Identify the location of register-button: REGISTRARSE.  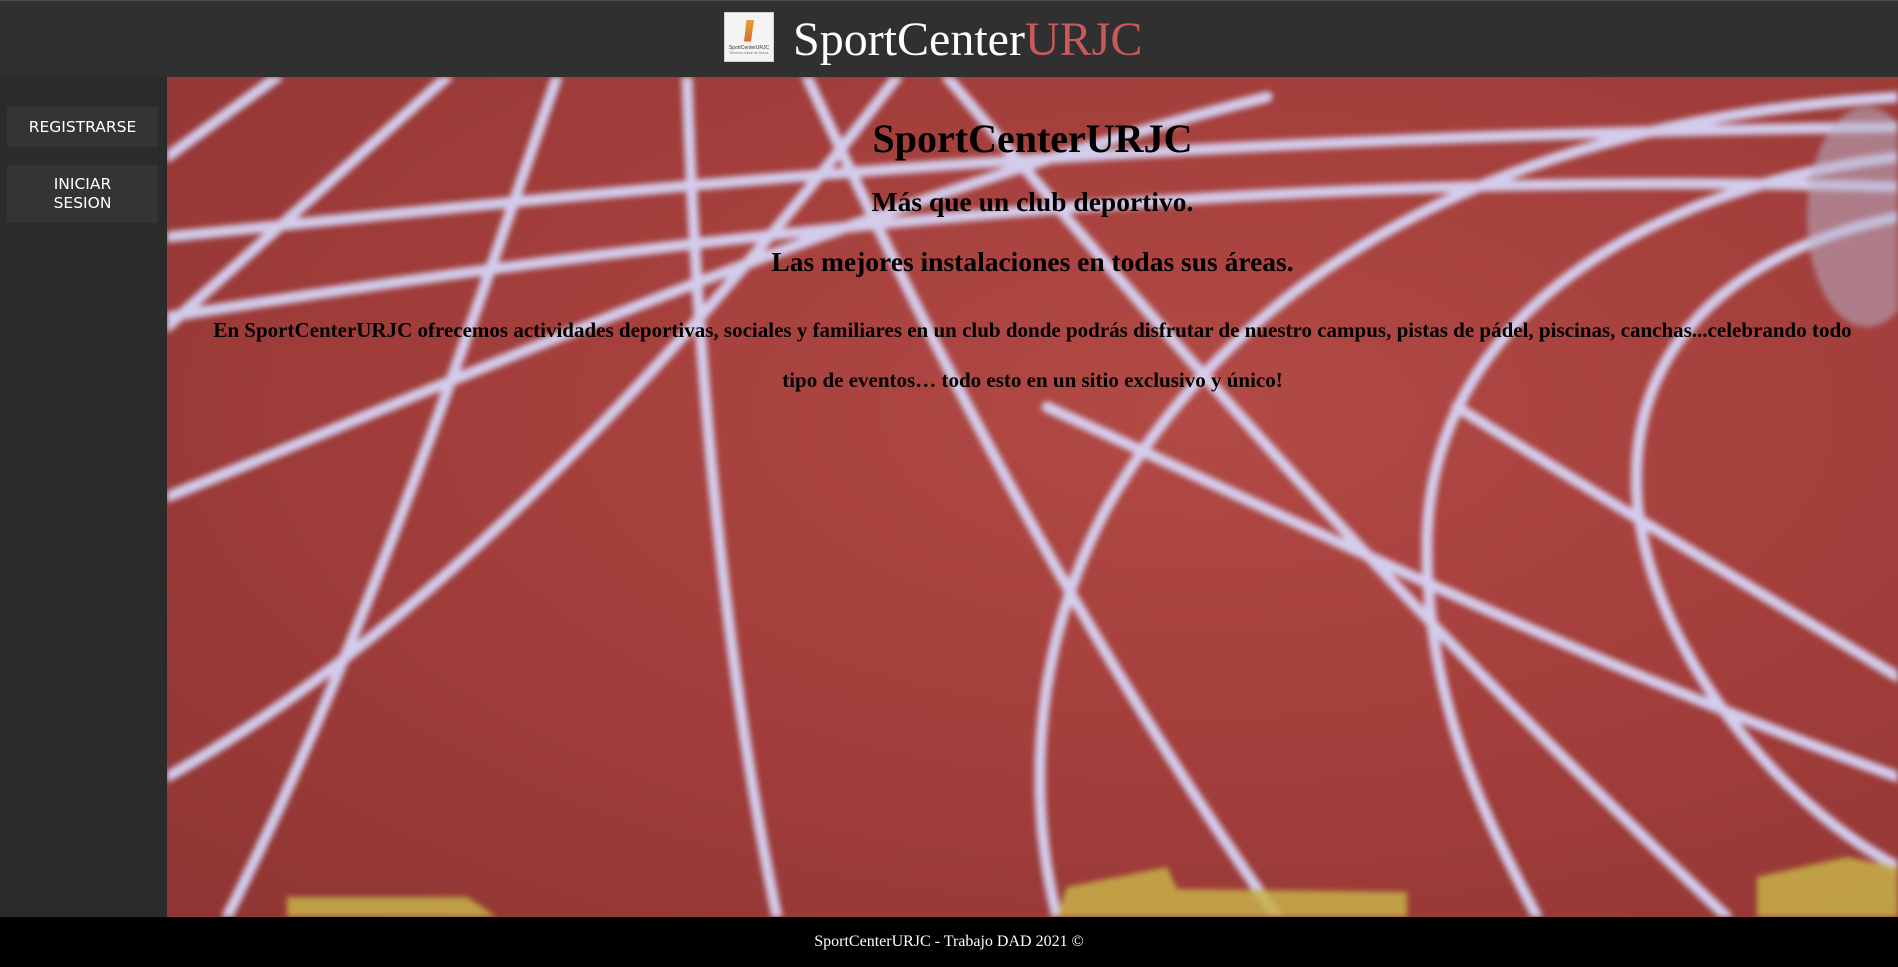
(82, 127).